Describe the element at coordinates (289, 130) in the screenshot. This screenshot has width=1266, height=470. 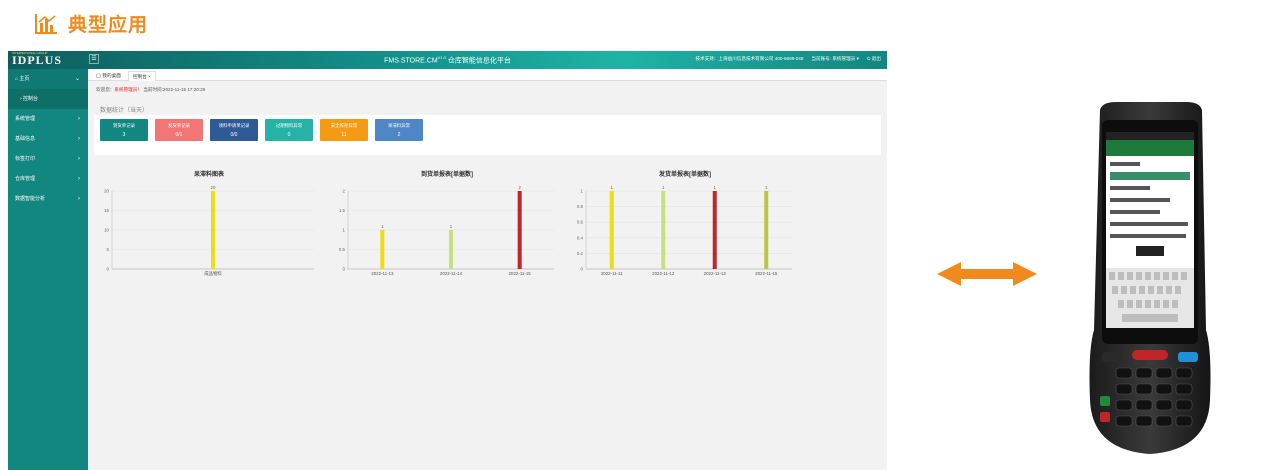
I see `stat-card: 过期物料异常 0` at that location.